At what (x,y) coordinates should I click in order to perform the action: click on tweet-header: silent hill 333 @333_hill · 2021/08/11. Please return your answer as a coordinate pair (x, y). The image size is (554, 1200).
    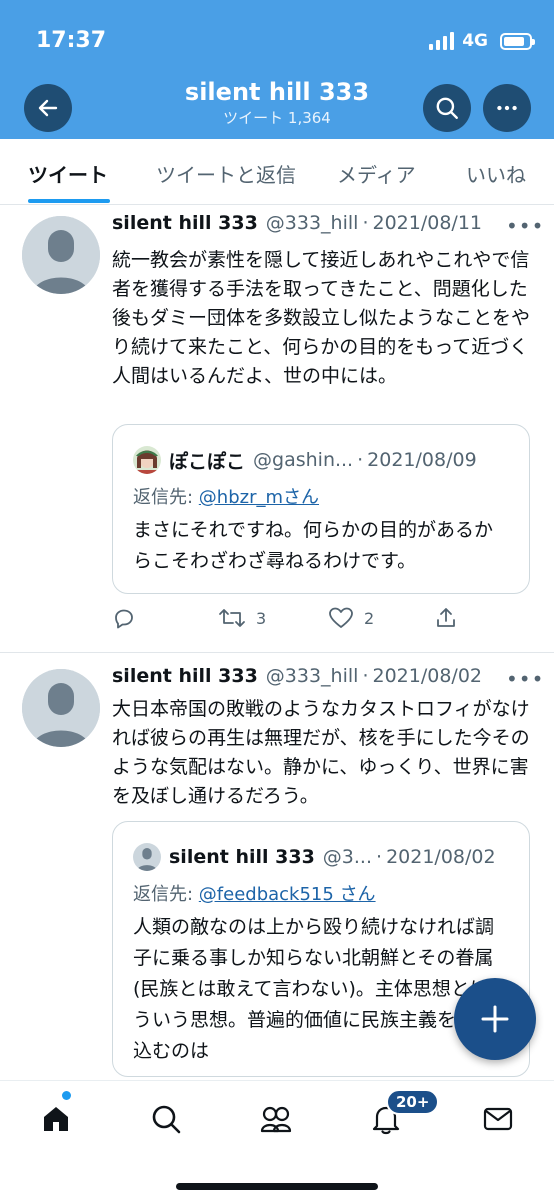
    Looking at the image, I should click on (297, 226).